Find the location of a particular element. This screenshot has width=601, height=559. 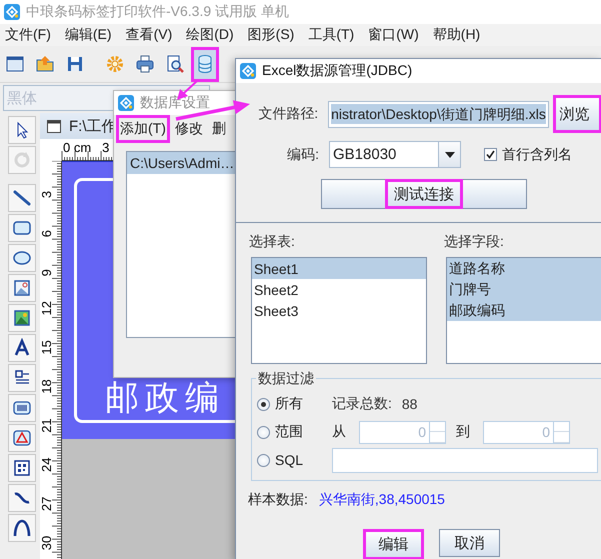

checkbox-label: 首行含列名 is located at coordinates (537, 155).